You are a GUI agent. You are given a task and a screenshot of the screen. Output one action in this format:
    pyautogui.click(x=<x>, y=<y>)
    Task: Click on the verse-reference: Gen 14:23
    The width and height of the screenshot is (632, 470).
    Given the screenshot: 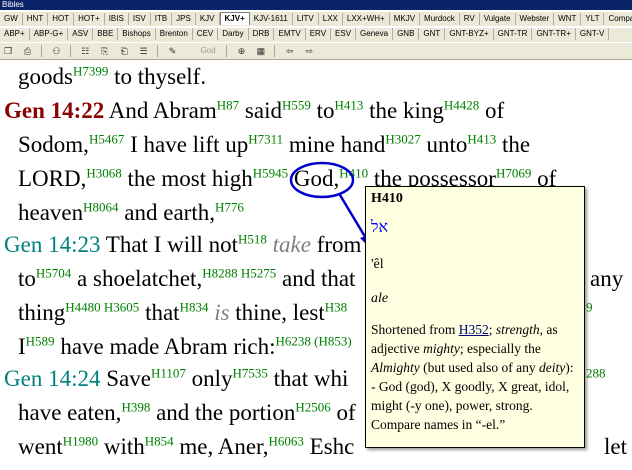 What is the action you would take?
    pyautogui.click(x=52, y=244)
    